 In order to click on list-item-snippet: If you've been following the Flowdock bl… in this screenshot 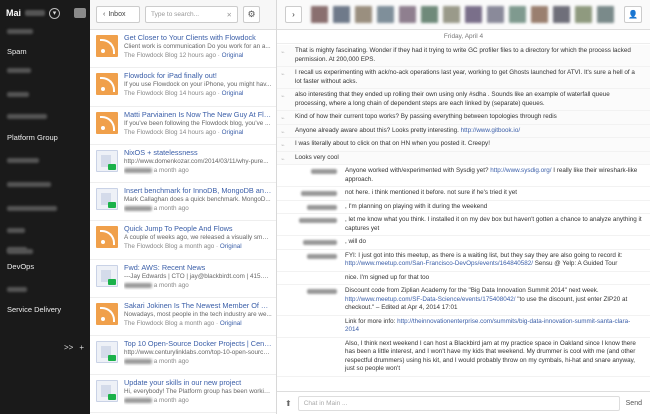, I will do `click(197, 123)`.